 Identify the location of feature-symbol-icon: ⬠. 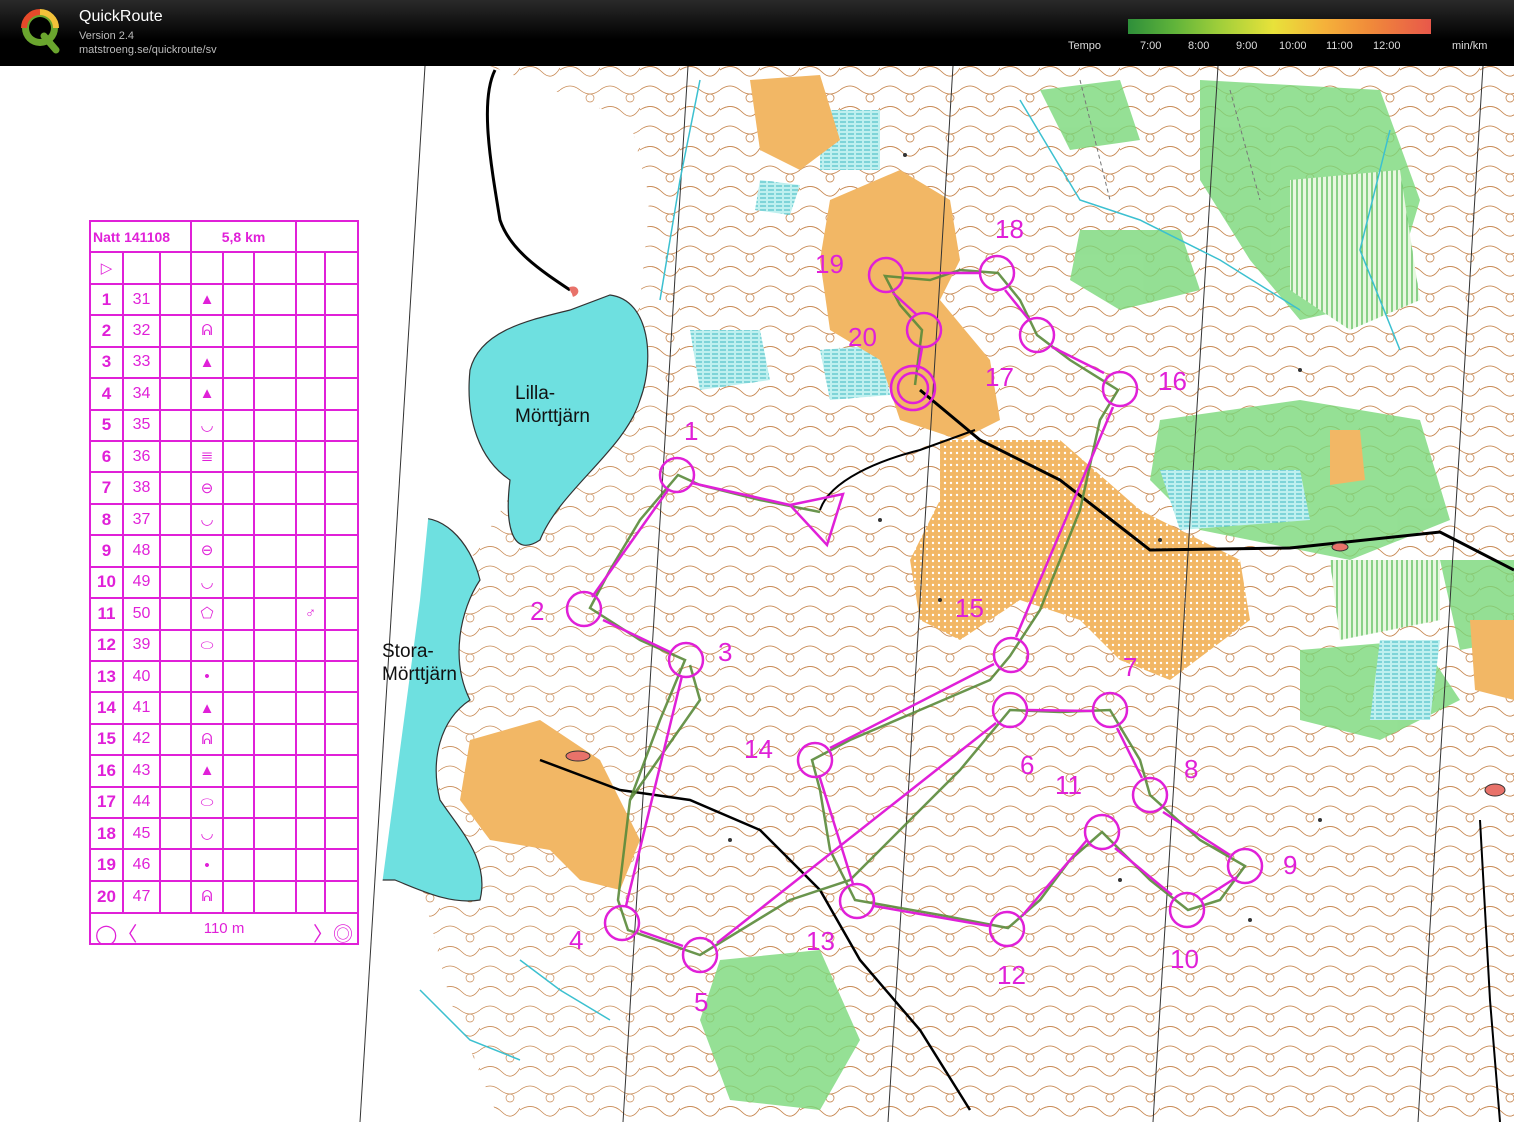
(207, 614).